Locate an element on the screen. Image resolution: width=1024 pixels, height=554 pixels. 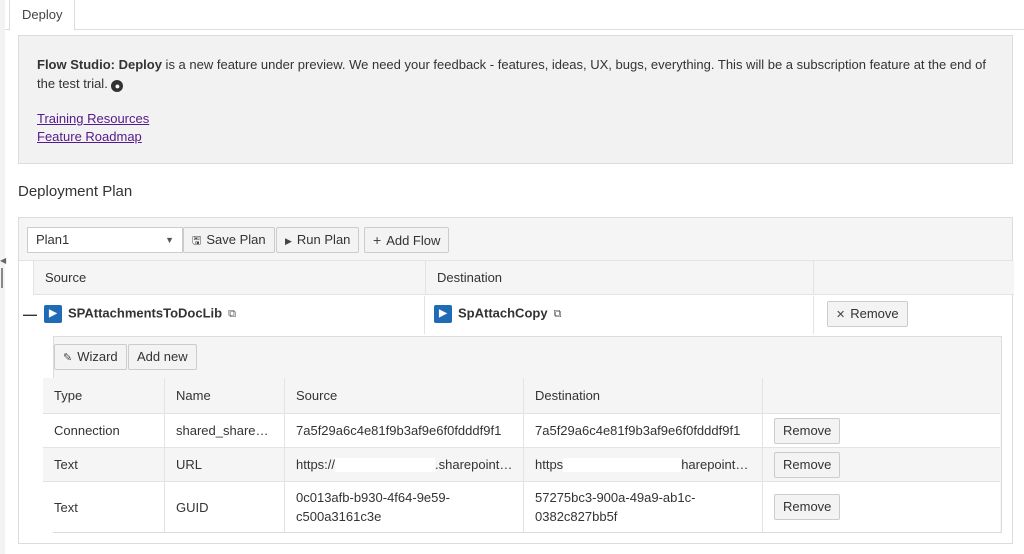
collapse-arrow-icon: ◀ is located at coordinates (3, 260).